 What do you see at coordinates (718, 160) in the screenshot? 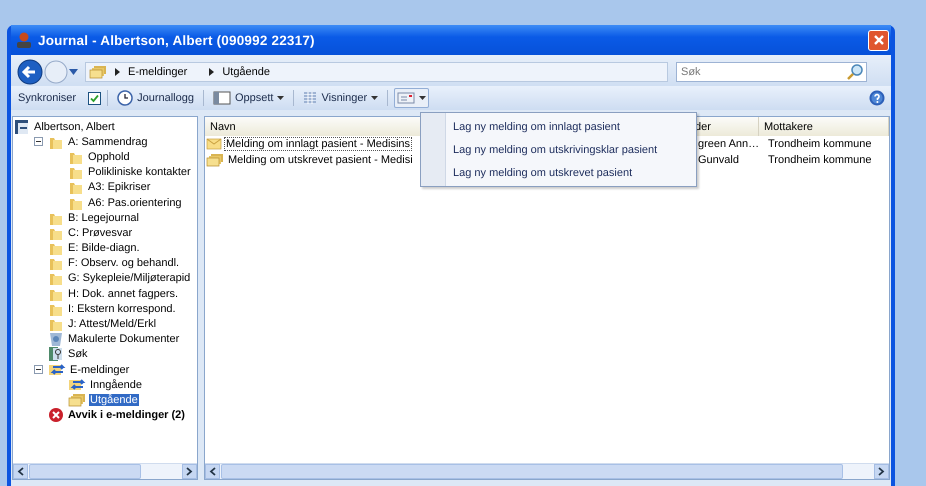
I see `table-cell-text: Gunvald` at bounding box center [718, 160].